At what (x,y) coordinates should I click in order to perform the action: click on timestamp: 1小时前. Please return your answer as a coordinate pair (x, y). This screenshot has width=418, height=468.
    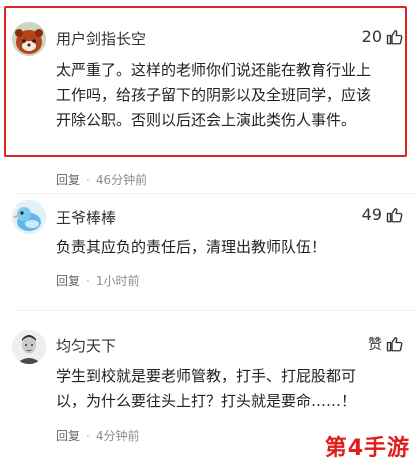
    Looking at the image, I should click on (117, 281).